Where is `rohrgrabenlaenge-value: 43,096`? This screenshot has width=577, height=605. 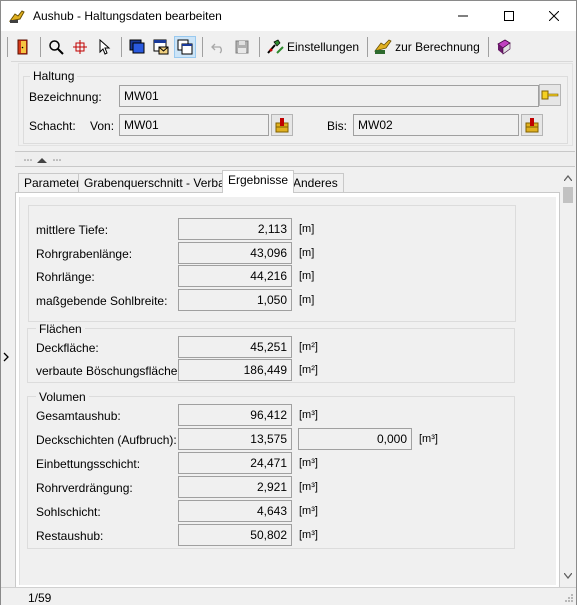
rohrgrabenlaenge-value: 43,096 is located at coordinates (235, 253).